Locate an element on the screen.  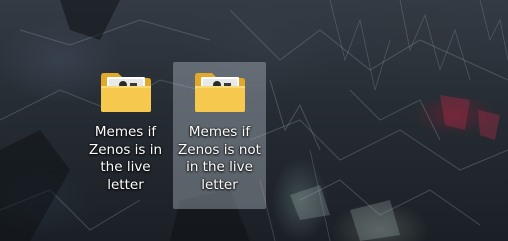
desktop-folder-zenos-not-in: Memes if Zenos is not in the live letter is located at coordinates (219, 135).